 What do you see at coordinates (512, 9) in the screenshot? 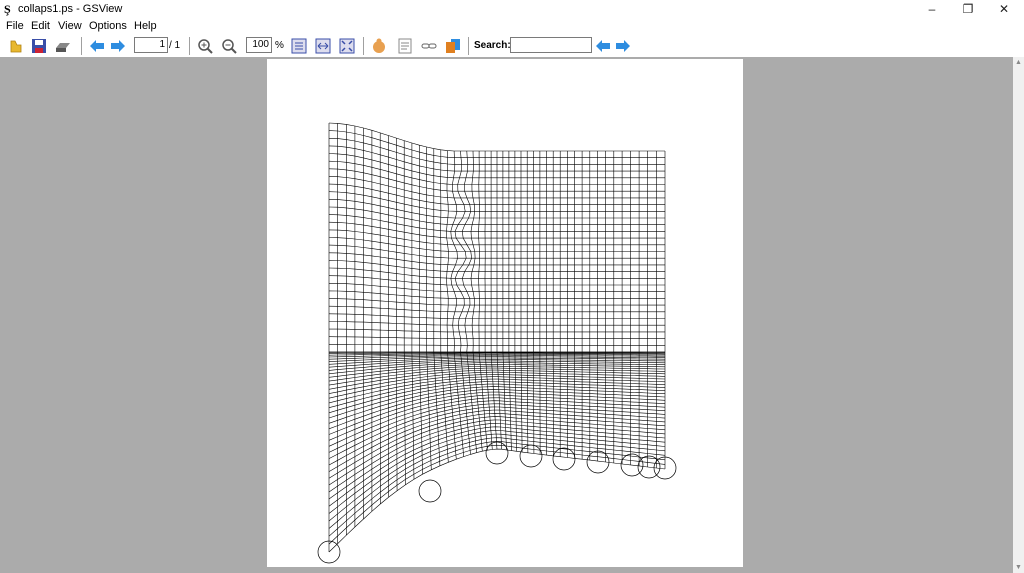
I see `title-bar: Ş collaps1.ps - GSView – ❐ ✕` at bounding box center [512, 9].